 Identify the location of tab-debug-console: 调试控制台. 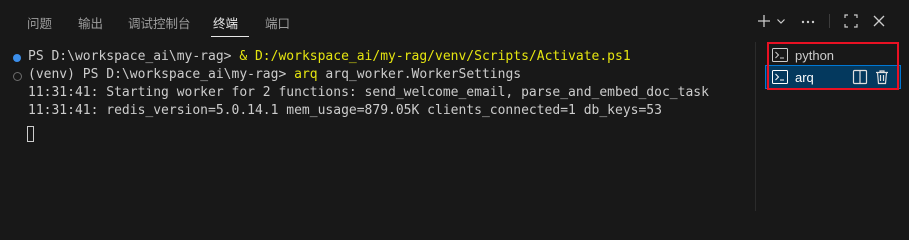
(159, 22).